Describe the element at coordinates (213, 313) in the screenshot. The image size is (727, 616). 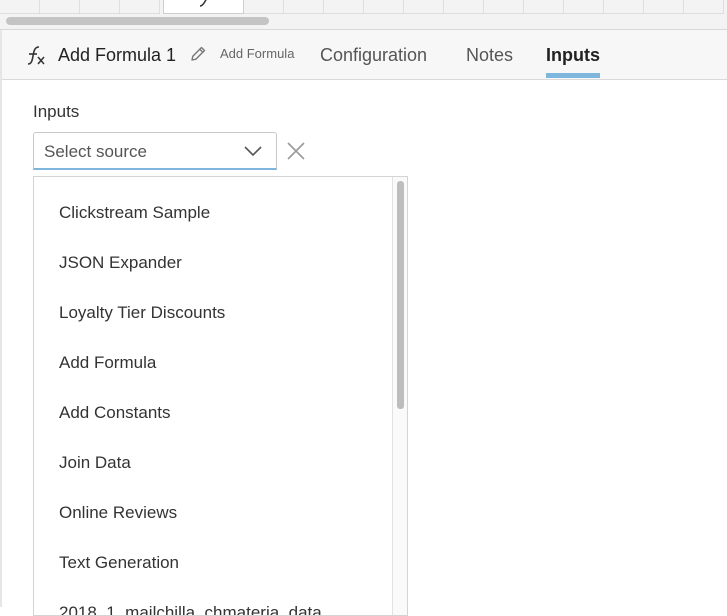
I see `dropdown-option-loyalty-tier-discounts: Loyalty Tier Discounts` at that location.